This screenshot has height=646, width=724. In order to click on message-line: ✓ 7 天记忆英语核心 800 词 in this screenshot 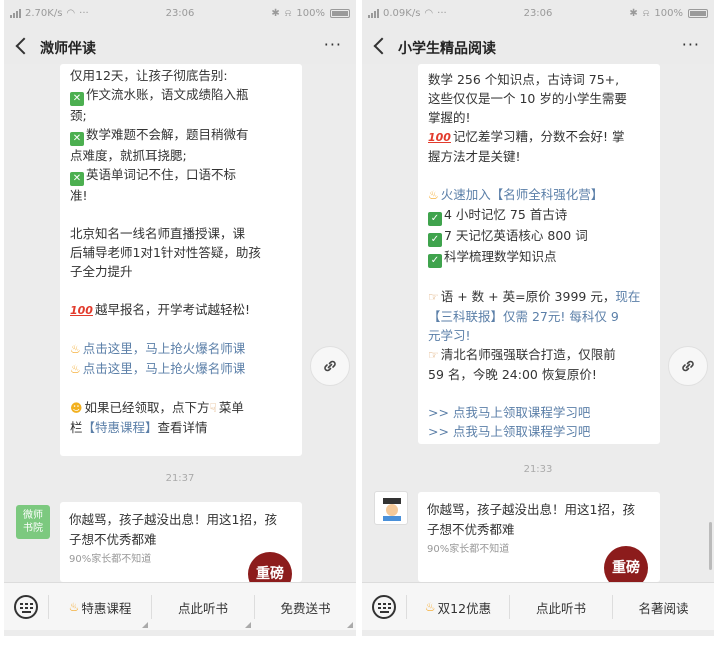, I will do `click(539, 236)`.